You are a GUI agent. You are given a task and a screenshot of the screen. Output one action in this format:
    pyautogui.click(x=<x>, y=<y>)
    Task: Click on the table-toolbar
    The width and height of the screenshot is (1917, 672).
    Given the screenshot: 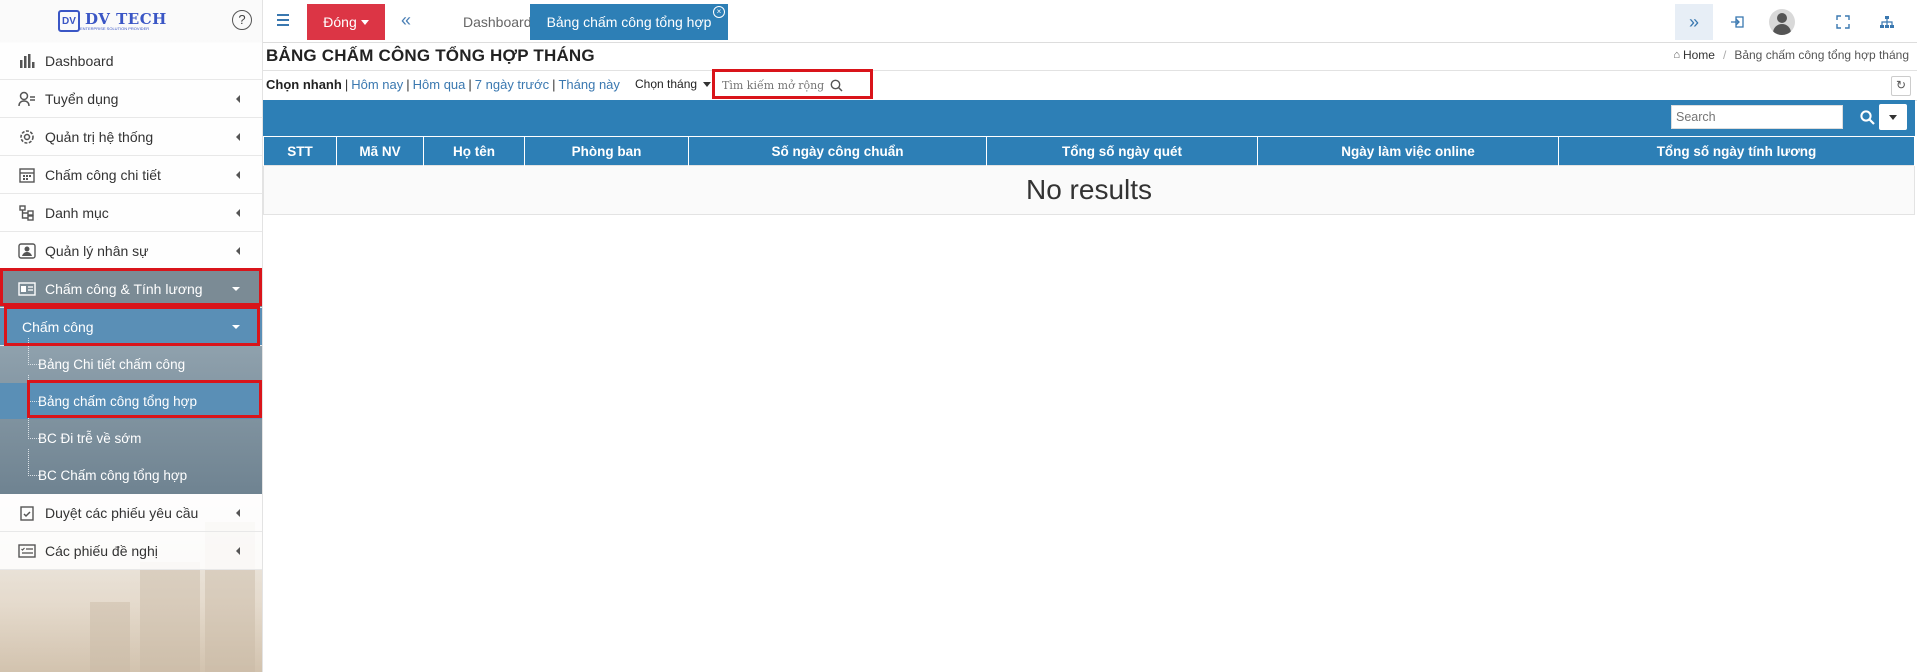 What is the action you would take?
    pyautogui.click(x=1089, y=118)
    